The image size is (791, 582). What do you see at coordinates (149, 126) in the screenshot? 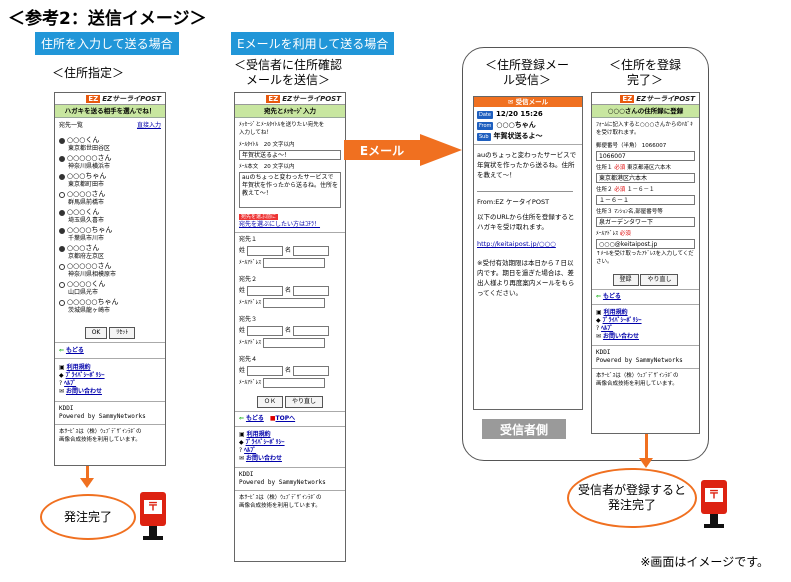
I see `direct-input-link: 直接入力` at bounding box center [149, 126].